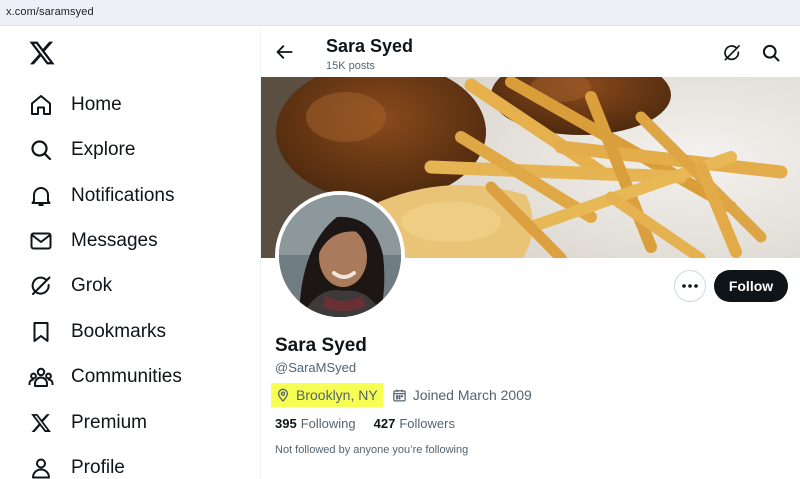  Describe the element at coordinates (50, 12) in the screenshot. I see `url-text: x.com/saramsyed` at that location.